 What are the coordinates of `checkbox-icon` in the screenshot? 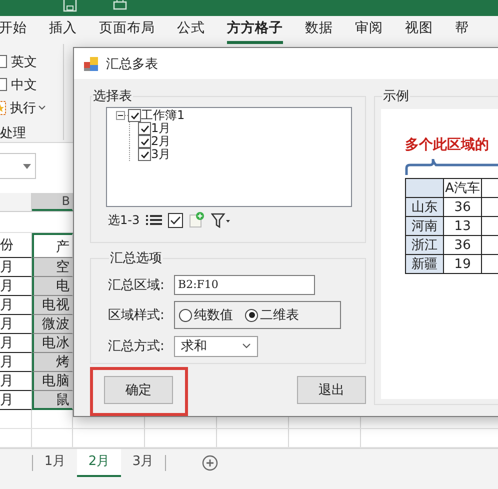 It's located at (175, 220).